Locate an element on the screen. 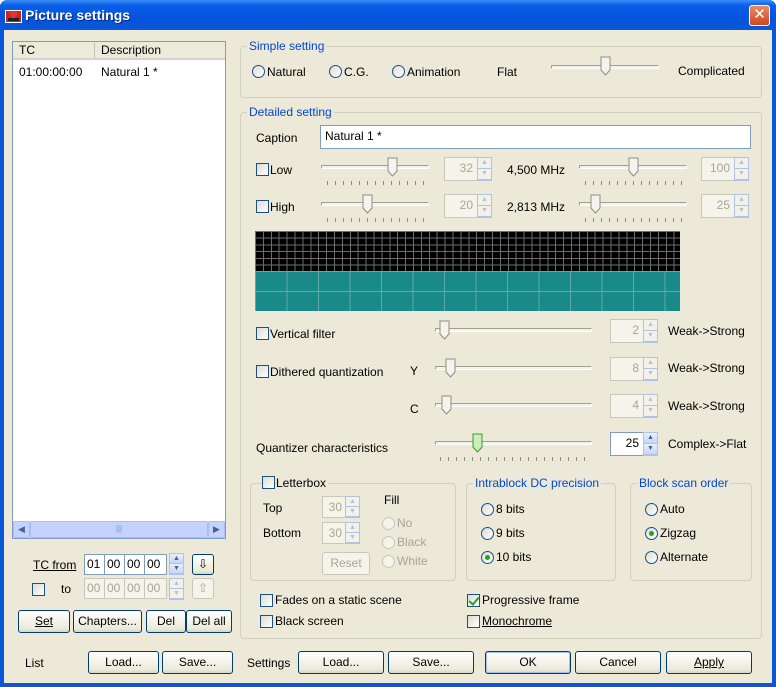 This screenshot has width=776, height=687. black-screen-checkbox is located at coordinates (266, 621).